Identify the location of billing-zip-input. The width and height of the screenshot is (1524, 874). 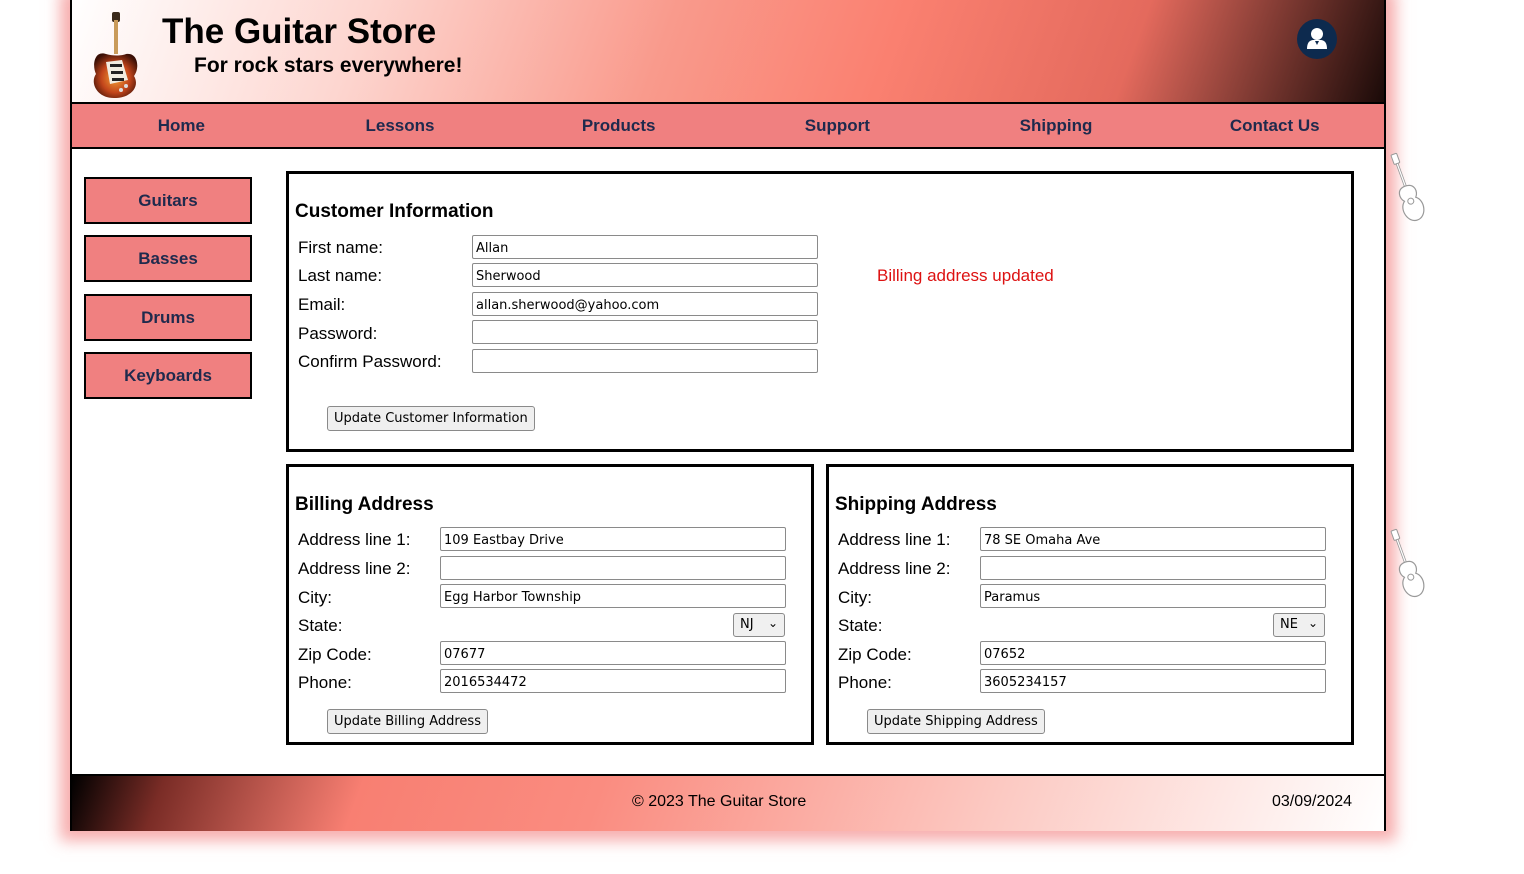
(613, 653).